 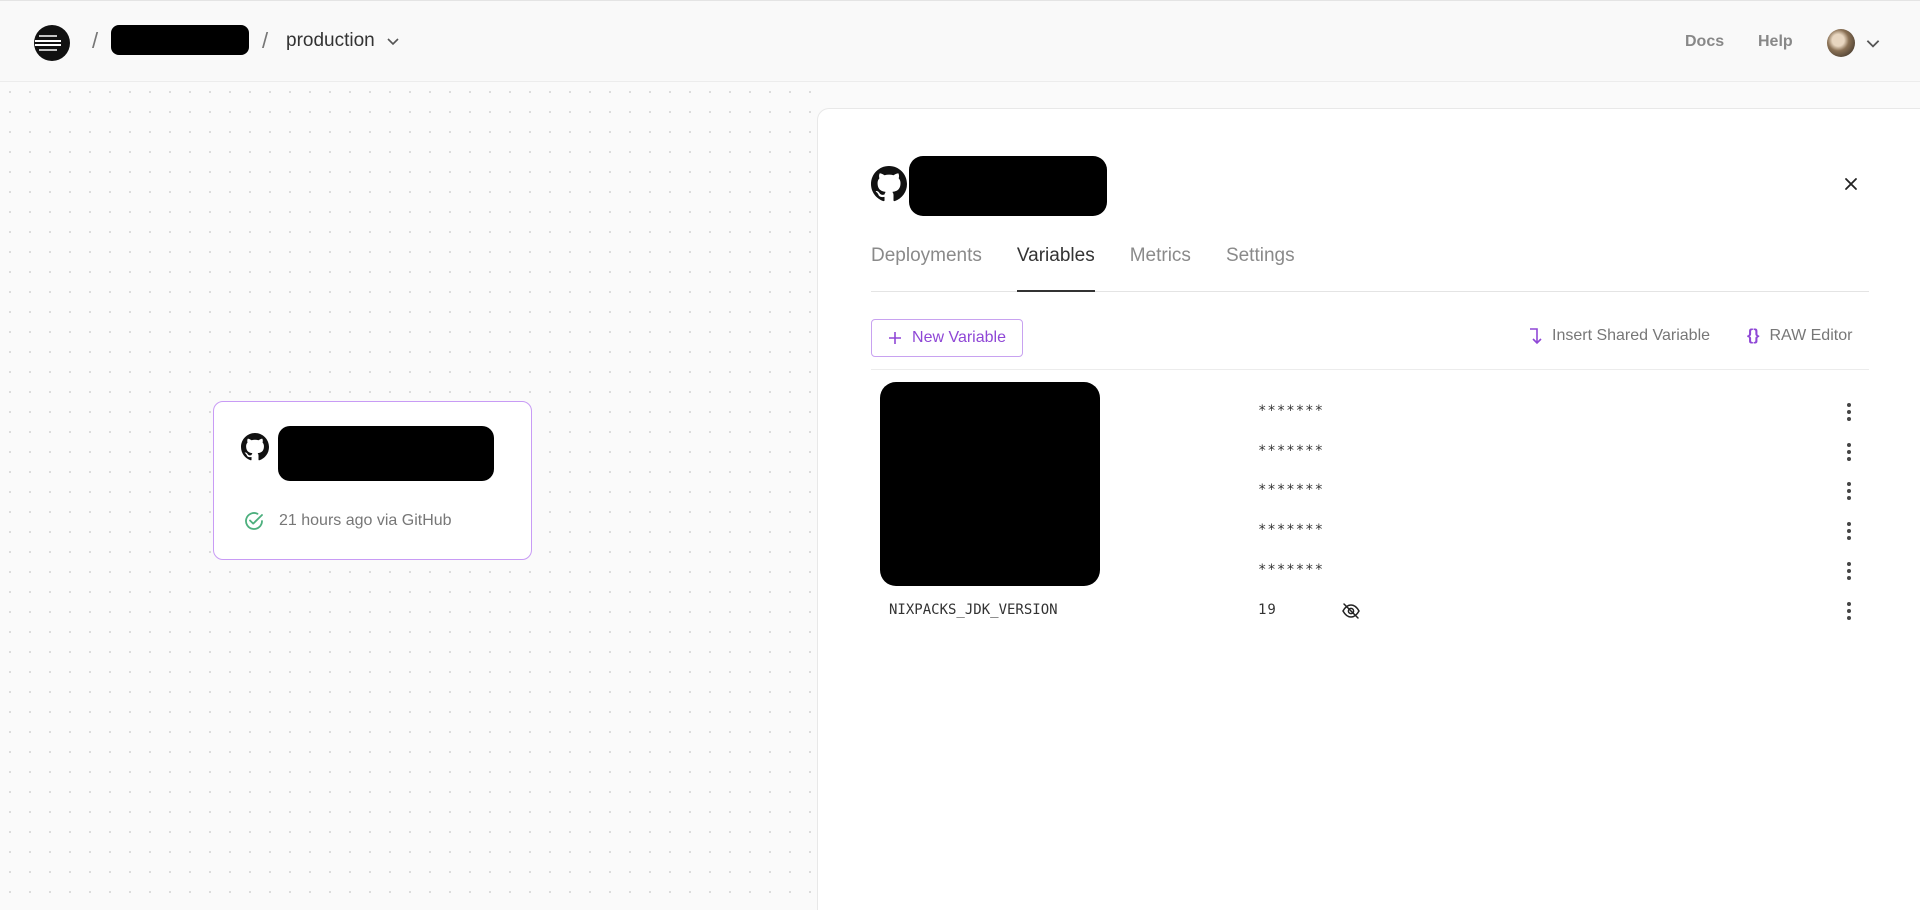 I want to click on insert-shared-variable-button: Insert Shared Variable, so click(x=1619, y=336).